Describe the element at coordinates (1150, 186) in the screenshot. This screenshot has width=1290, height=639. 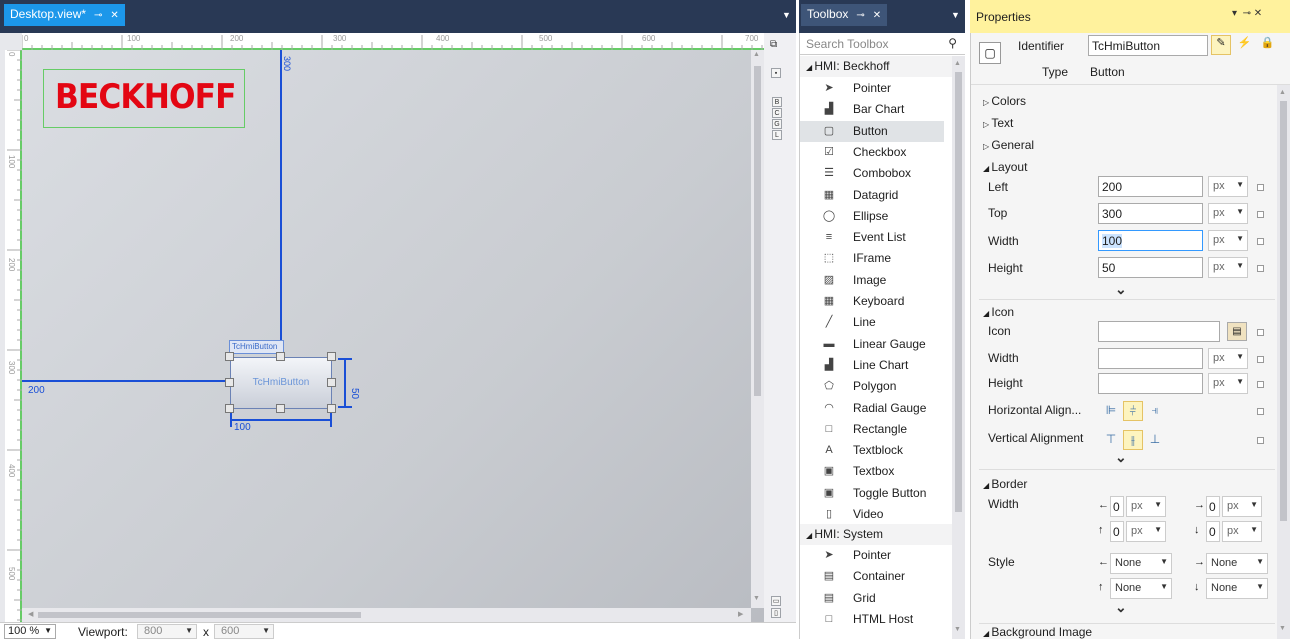
I see `left-input: 200` at that location.